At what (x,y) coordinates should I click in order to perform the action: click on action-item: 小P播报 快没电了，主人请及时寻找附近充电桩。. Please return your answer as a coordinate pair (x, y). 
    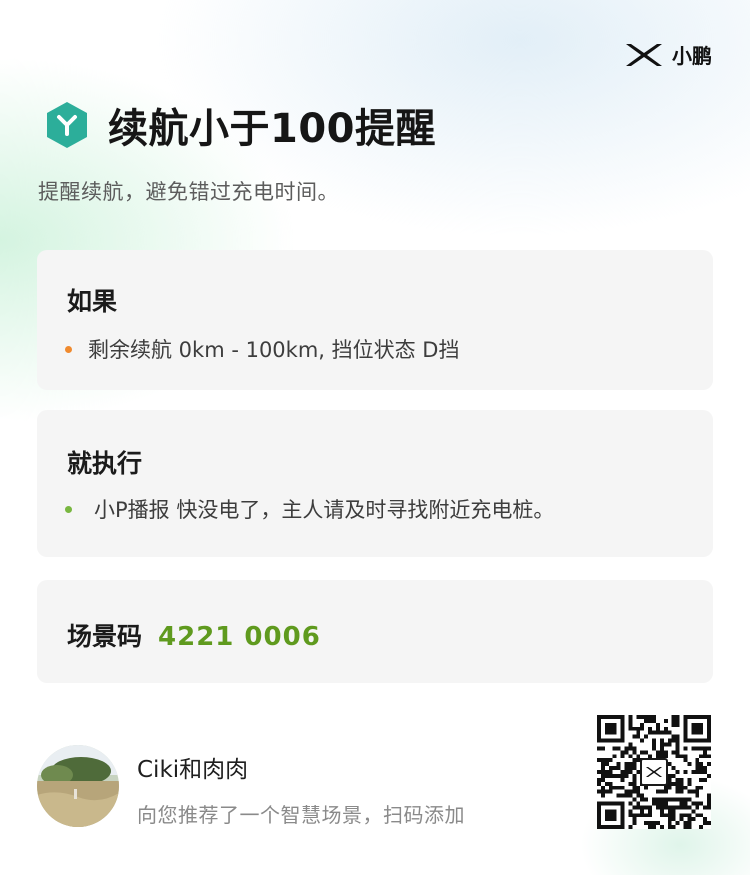
    Looking at the image, I should click on (309, 509).